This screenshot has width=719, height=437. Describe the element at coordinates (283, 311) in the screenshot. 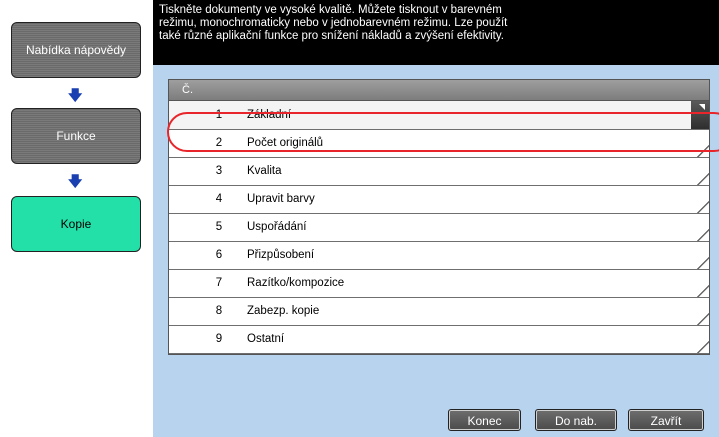

I see `item-label: Zabezp. kopie` at that location.